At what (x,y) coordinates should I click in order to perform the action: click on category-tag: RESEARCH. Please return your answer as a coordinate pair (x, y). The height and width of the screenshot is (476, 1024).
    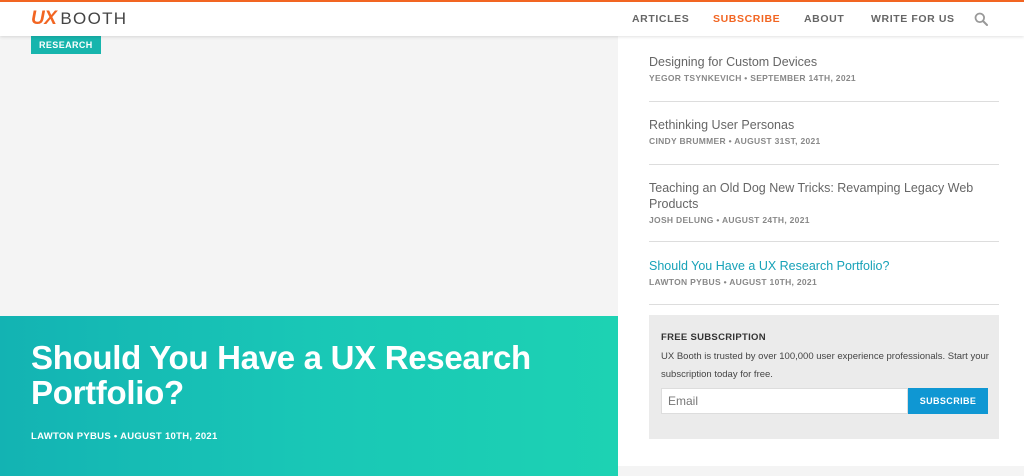
    Looking at the image, I should click on (66, 45).